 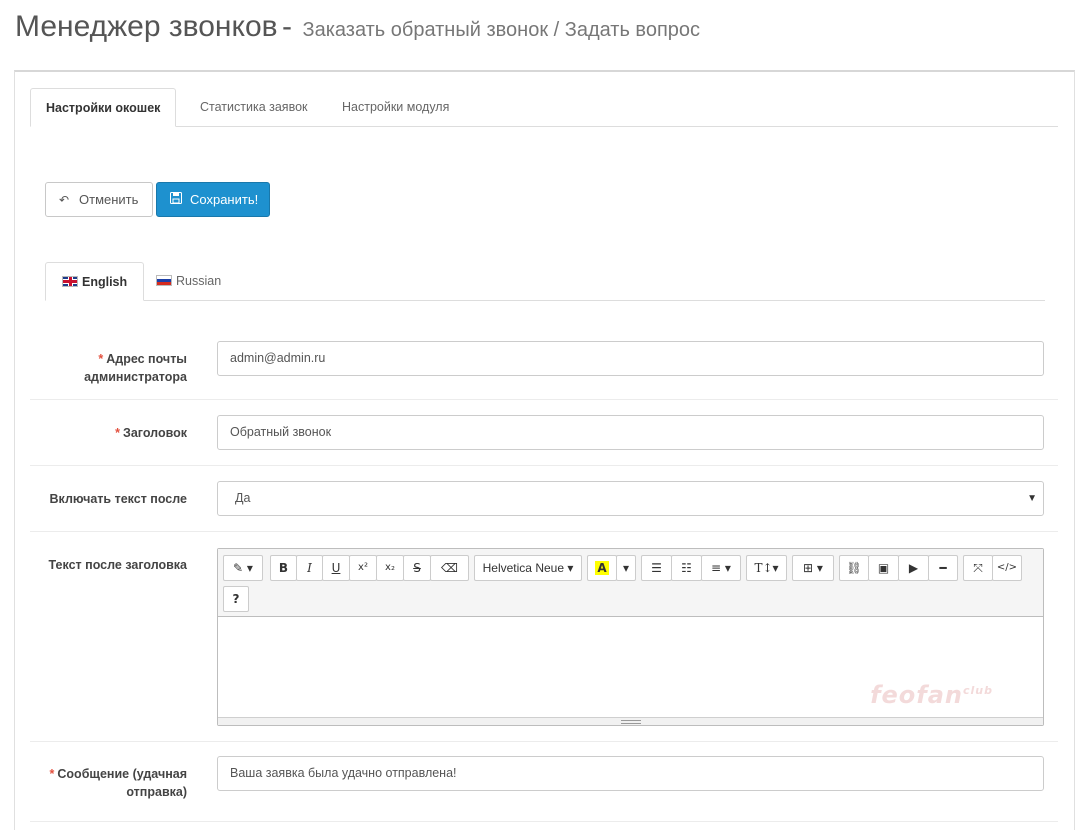 I want to click on tab-lang-russian: Russian, so click(x=188, y=281).